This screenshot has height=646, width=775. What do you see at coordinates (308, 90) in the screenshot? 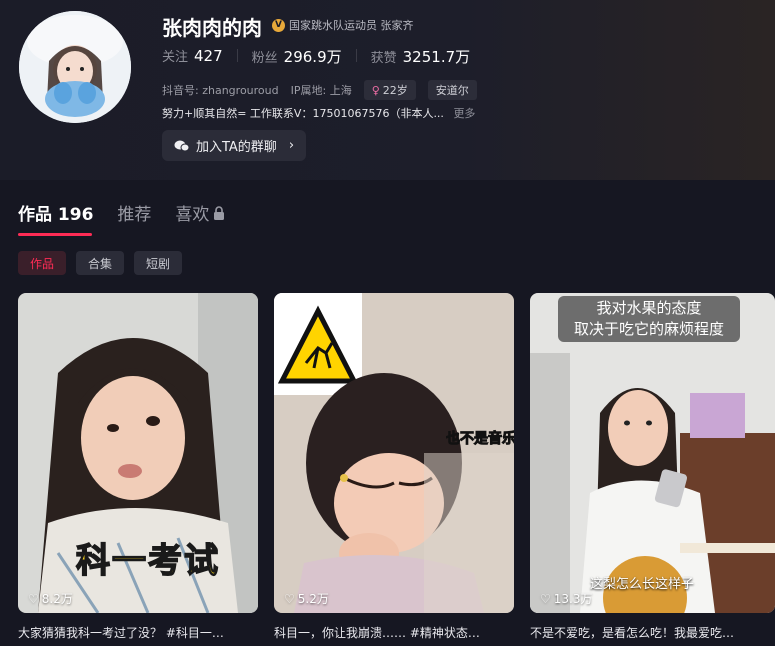
I see `ip-label: IP属地:` at bounding box center [308, 90].